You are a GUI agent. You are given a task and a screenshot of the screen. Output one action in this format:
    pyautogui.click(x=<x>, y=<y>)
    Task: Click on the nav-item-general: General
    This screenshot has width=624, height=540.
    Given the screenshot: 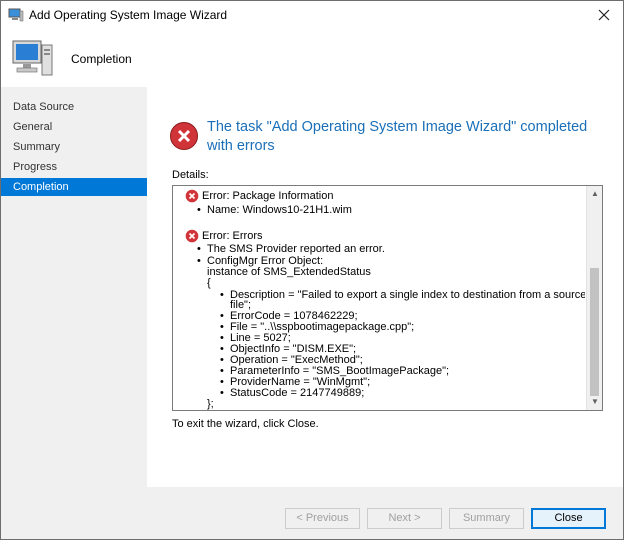 What is the action you would take?
    pyautogui.click(x=74, y=127)
    